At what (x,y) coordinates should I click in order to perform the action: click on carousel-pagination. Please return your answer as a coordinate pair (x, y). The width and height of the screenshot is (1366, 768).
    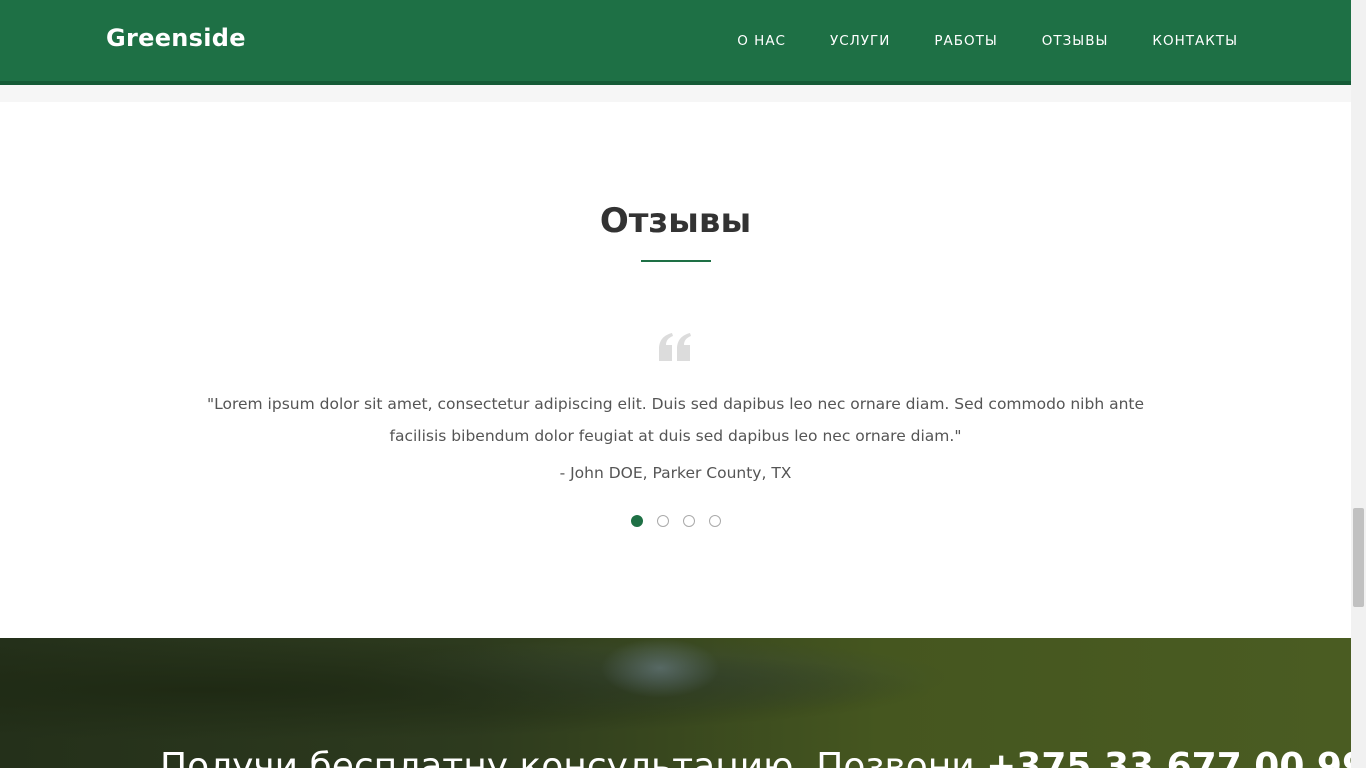
    Looking at the image, I should click on (683, 521).